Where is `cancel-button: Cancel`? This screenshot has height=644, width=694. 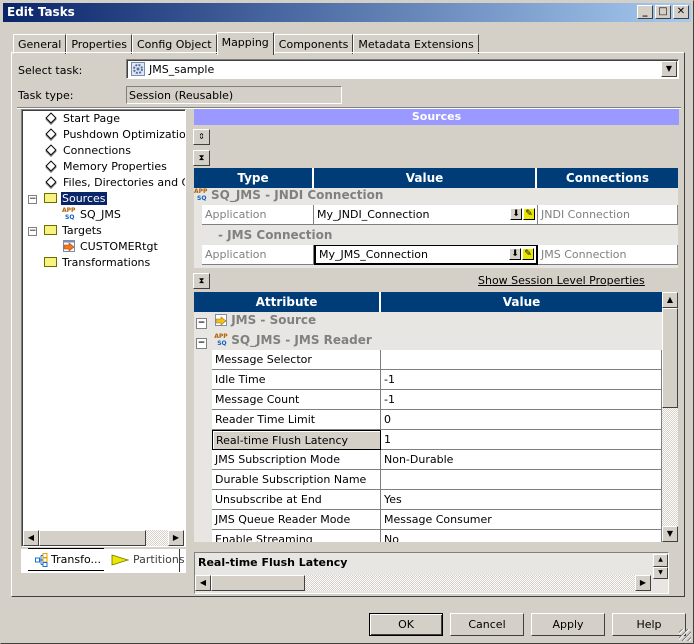
cancel-button: Cancel is located at coordinates (487, 624).